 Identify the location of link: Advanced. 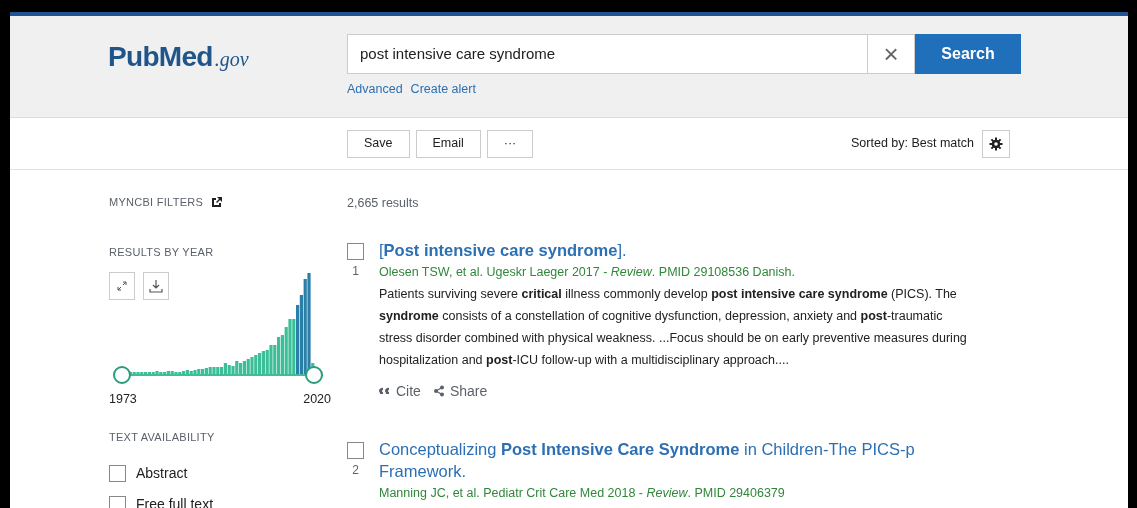
(375, 89).